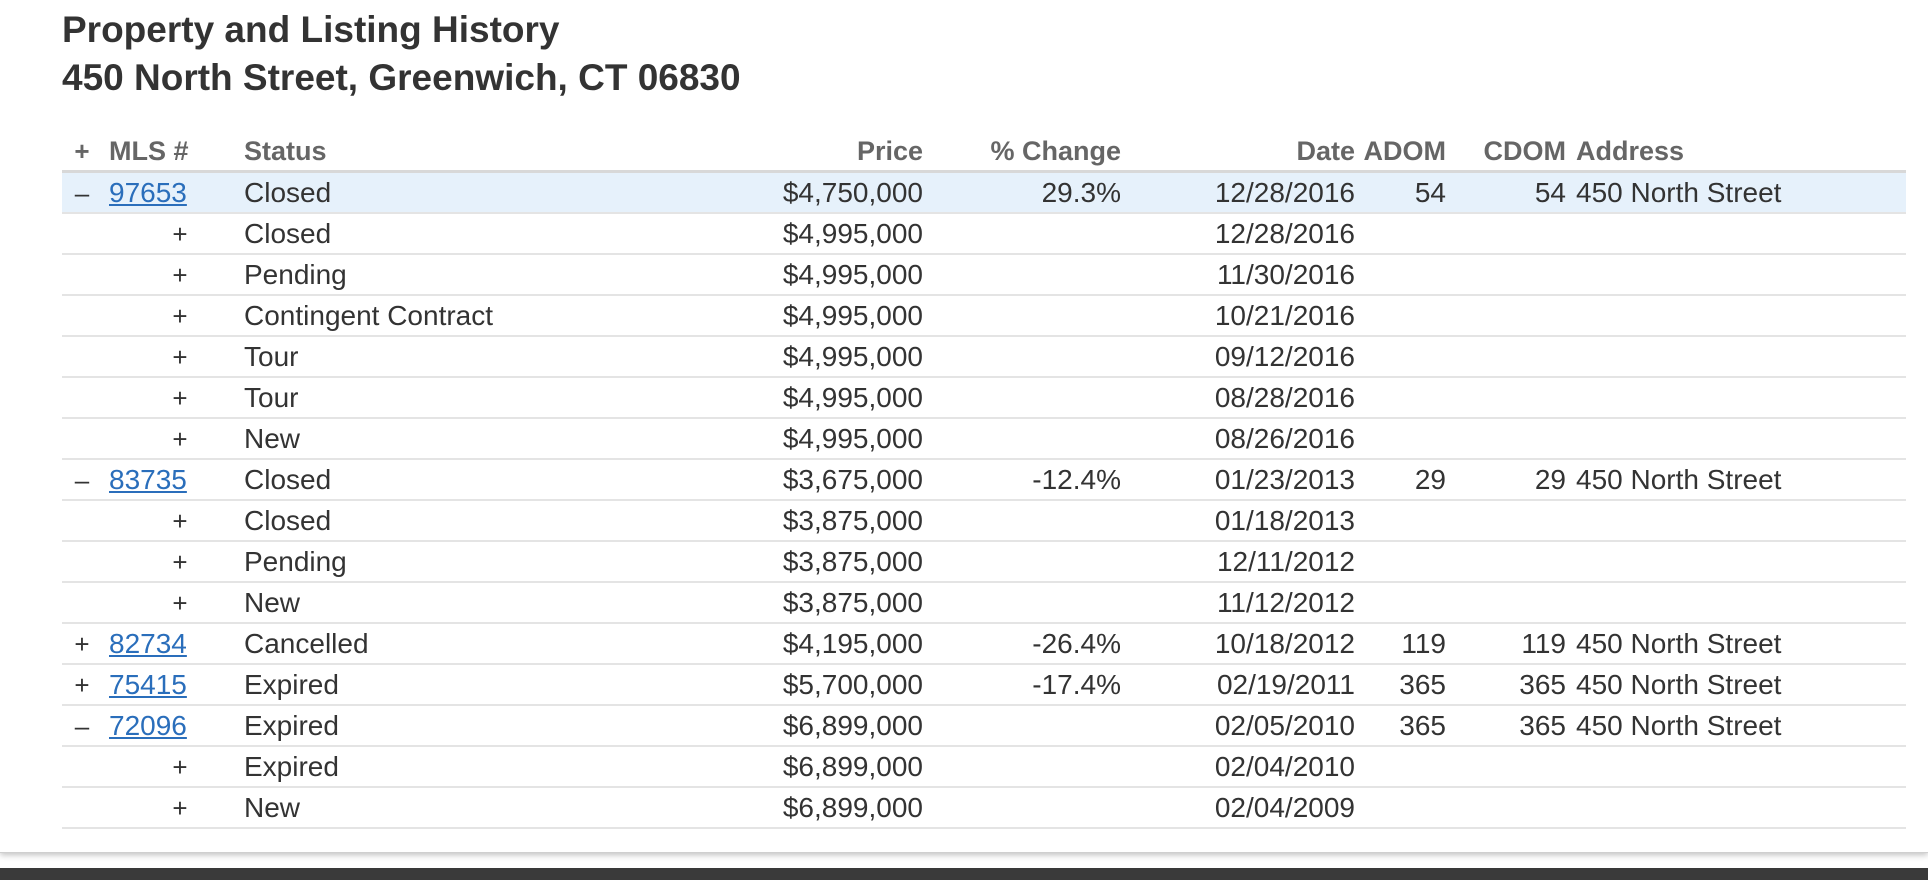 The image size is (1928, 880). Describe the element at coordinates (271, 356) in the screenshot. I see `status-cell: Tour` at that location.